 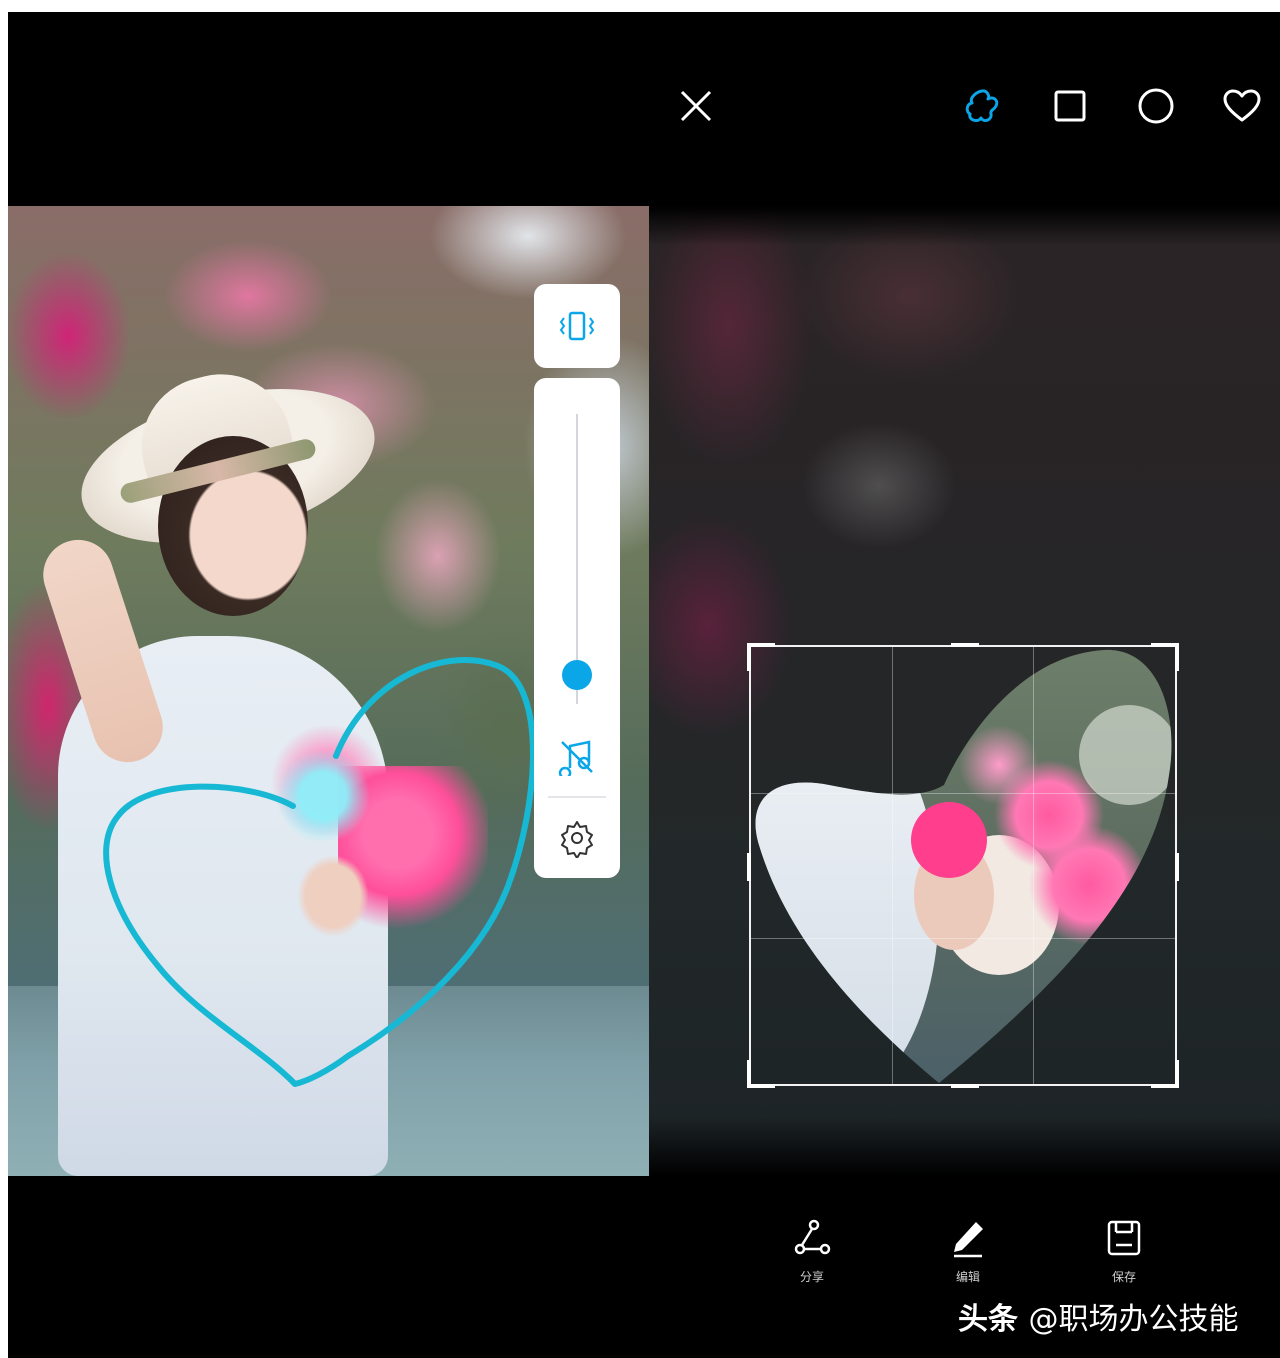 I want to click on save-icon, so click(x=1124, y=1238).